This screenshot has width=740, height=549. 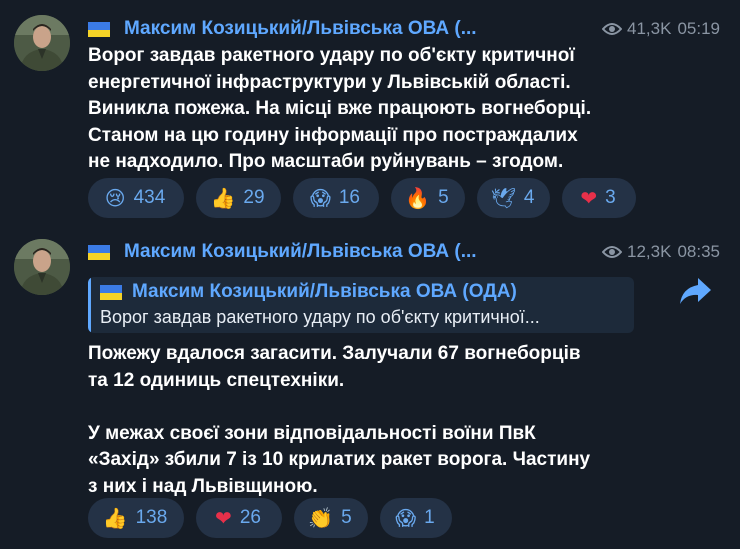 What do you see at coordinates (151, 517) in the screenshot?
I see `reaction-count: 138` at bounding box center [151, 517].